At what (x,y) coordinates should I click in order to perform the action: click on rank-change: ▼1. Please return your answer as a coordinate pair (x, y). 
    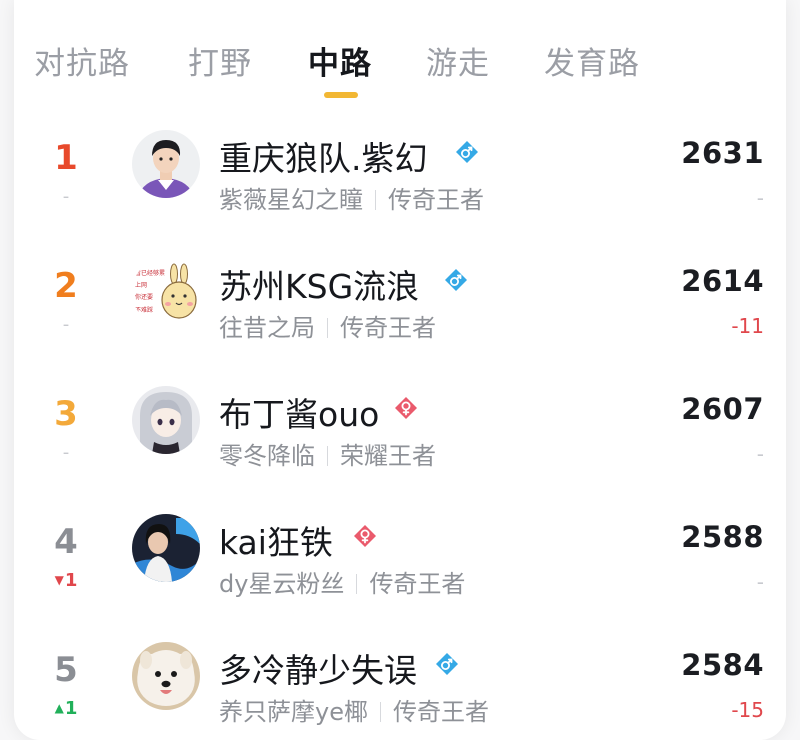
    Looking at the image, I should click on (66, 580).